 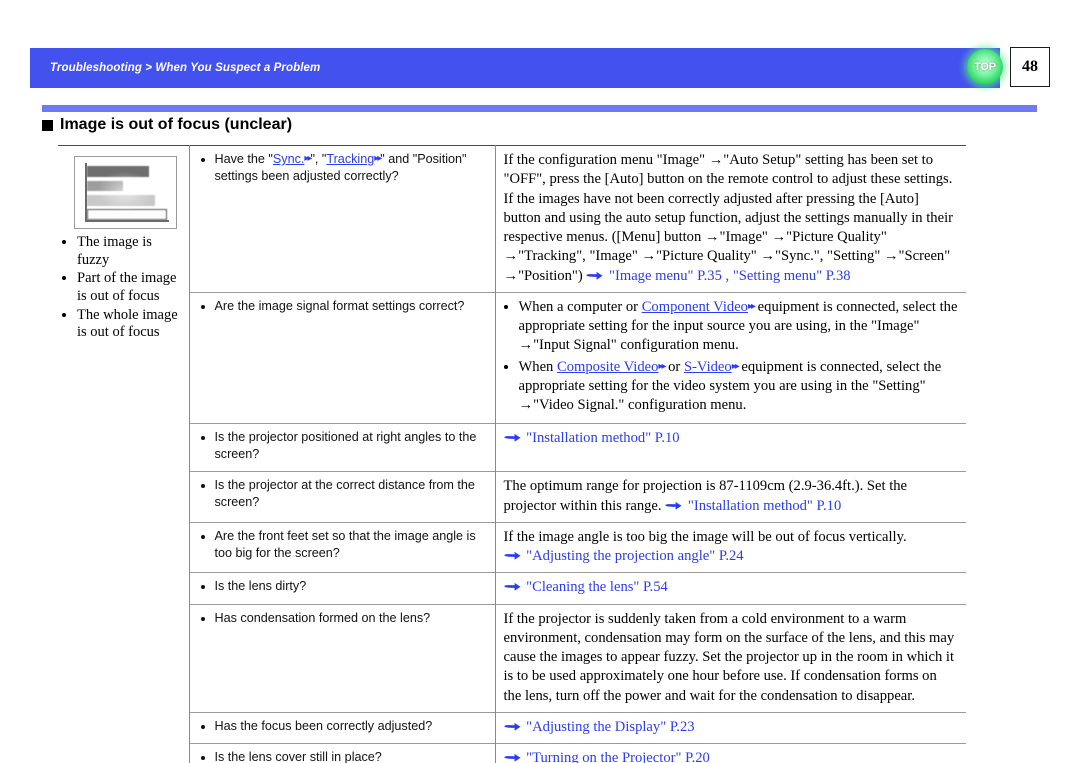 What do you see at coordinates (580, 306) in the screenshot?
I see `remedy-prefix: When a computer or` at bounding box center [580, 306].